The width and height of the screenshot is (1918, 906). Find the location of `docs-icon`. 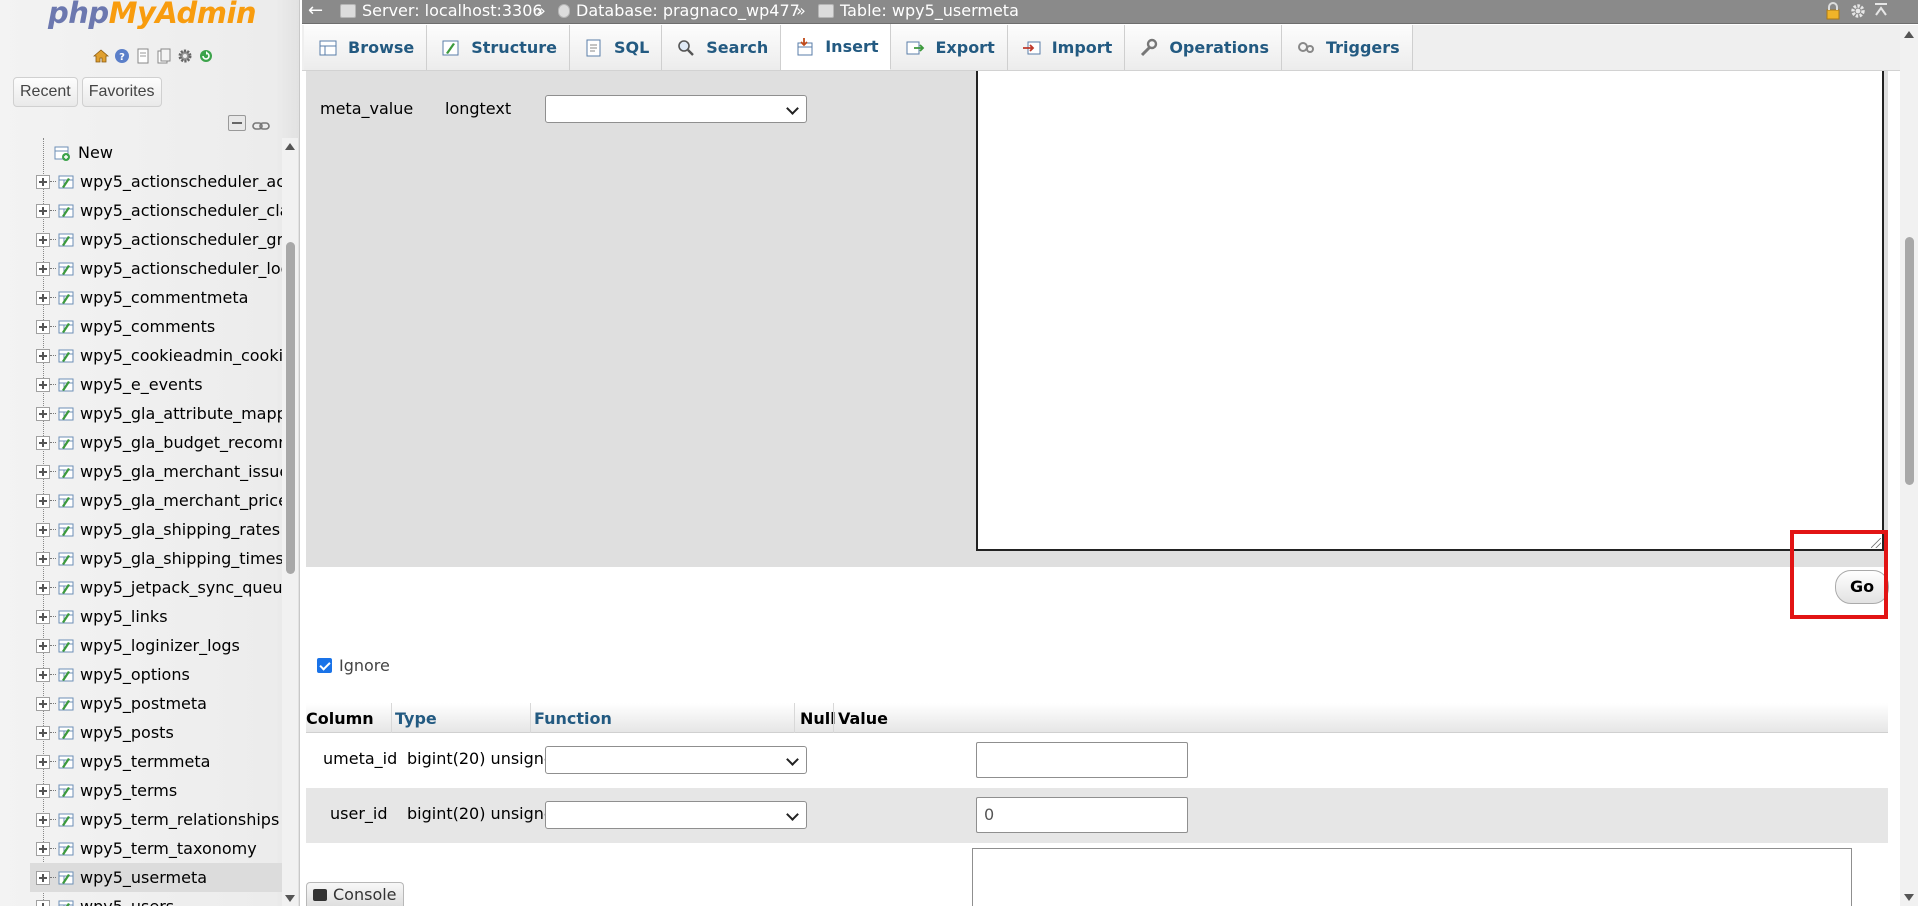

docs-icon is located at coordinates (143, 56).